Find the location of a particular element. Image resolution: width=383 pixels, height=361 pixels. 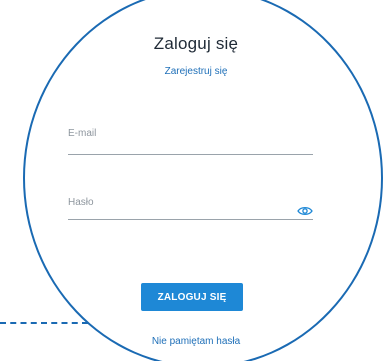

password-field-underline is located at coordinates (190, 219).